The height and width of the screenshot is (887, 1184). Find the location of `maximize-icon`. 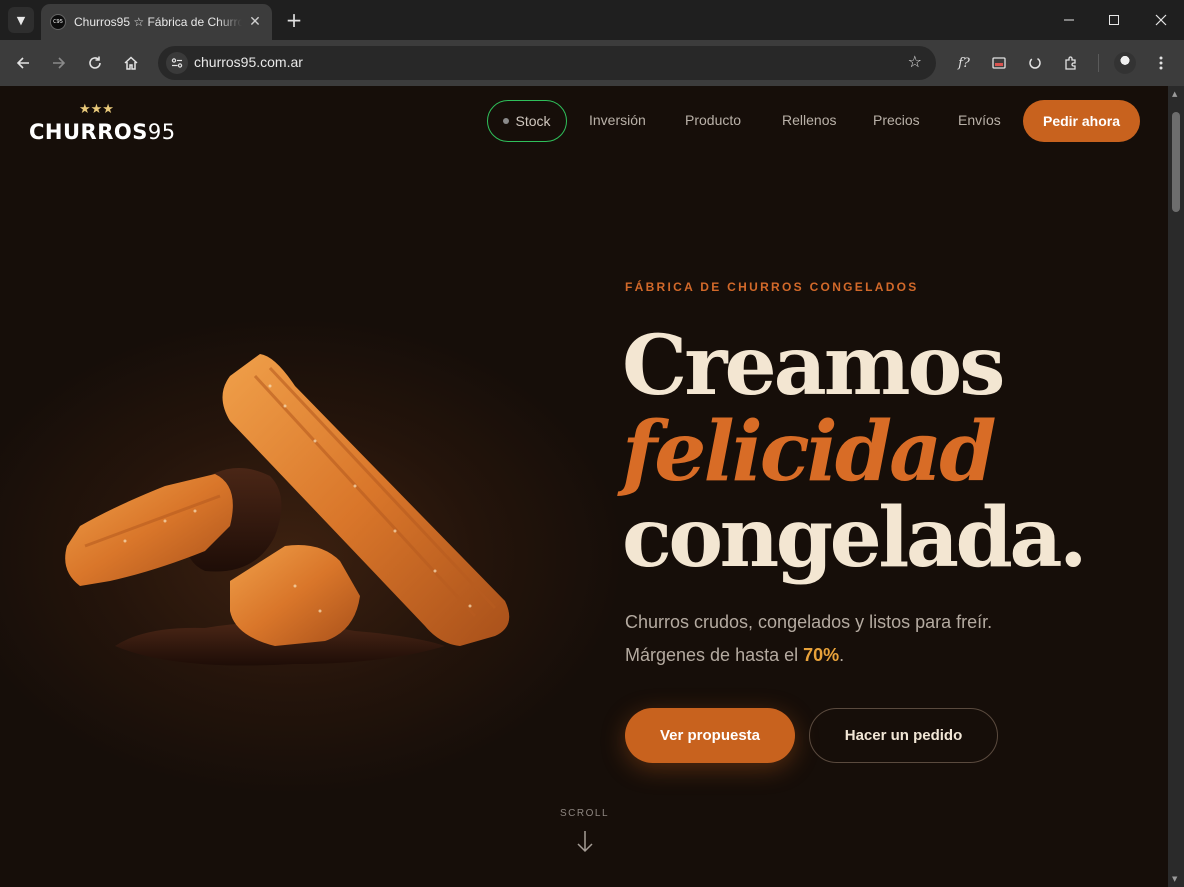

maximize-icon is located at coordinates (1114, 20).